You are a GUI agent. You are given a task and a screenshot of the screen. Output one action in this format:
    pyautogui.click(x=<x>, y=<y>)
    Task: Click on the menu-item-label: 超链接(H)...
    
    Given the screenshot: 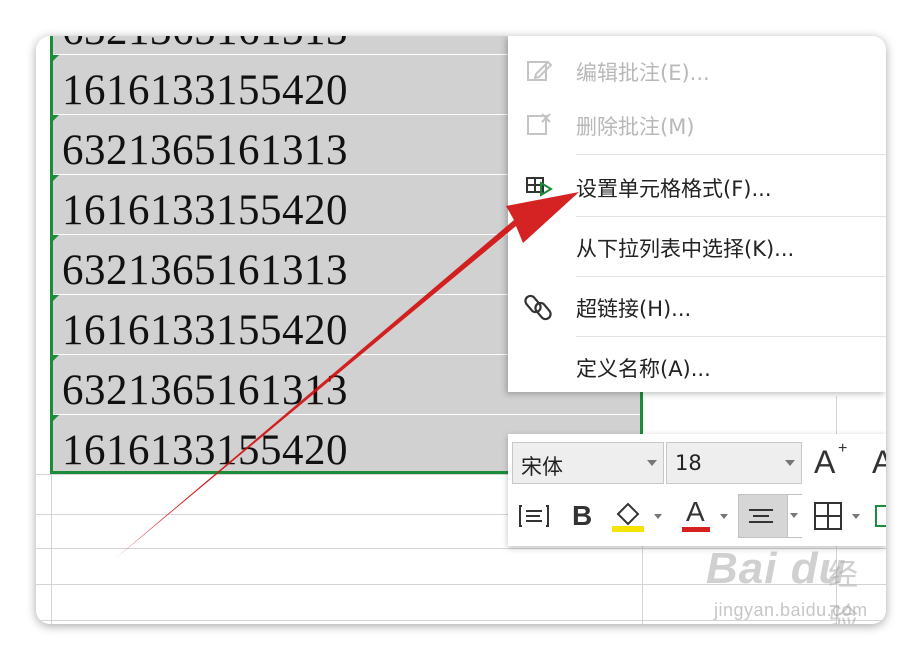 What is the action you would take?
    pyautogui.click(x=634, y=309)
    